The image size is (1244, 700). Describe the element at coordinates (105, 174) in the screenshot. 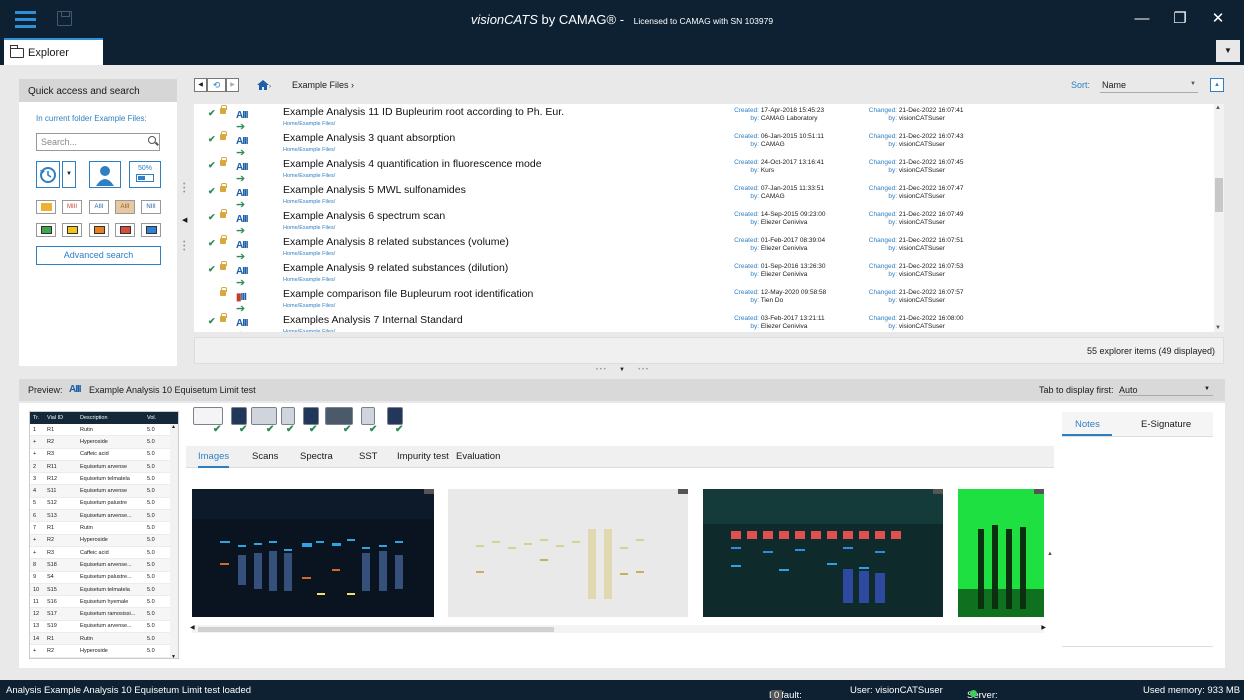

I see `user-button` at that location.